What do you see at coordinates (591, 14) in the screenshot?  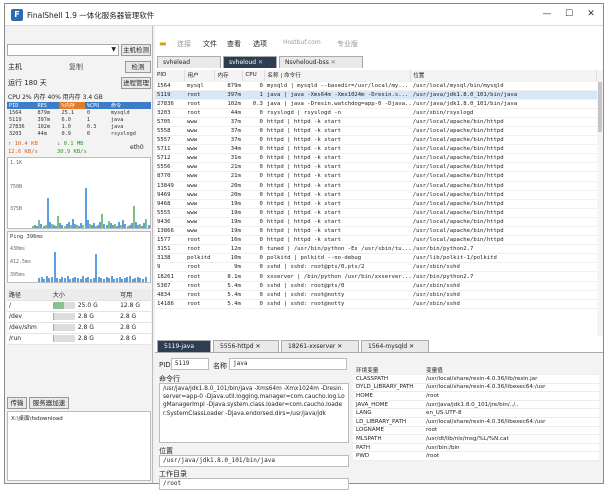 I see `close-button: ✕` at bounding box center [591, 14].